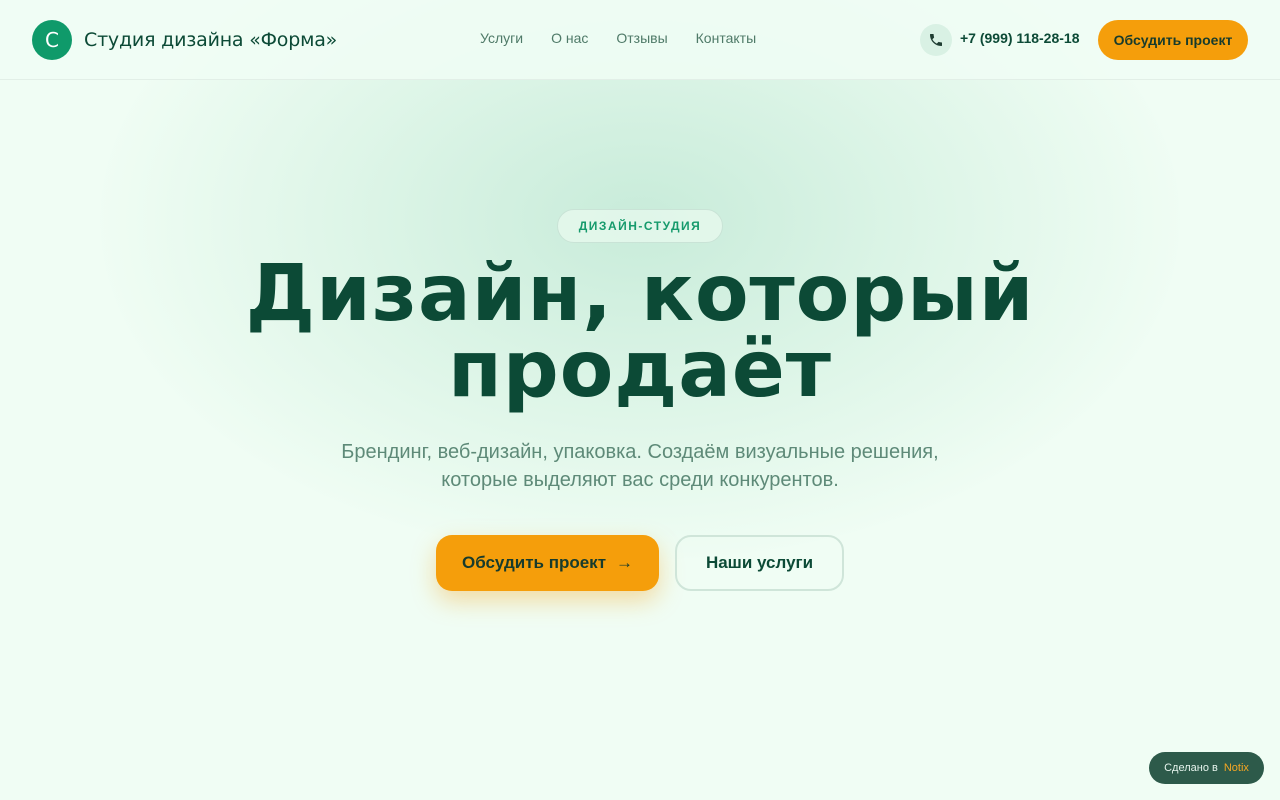 This screenshot has width=1280, height=800. I want to click on logo-mark: С, so click(52, 40).